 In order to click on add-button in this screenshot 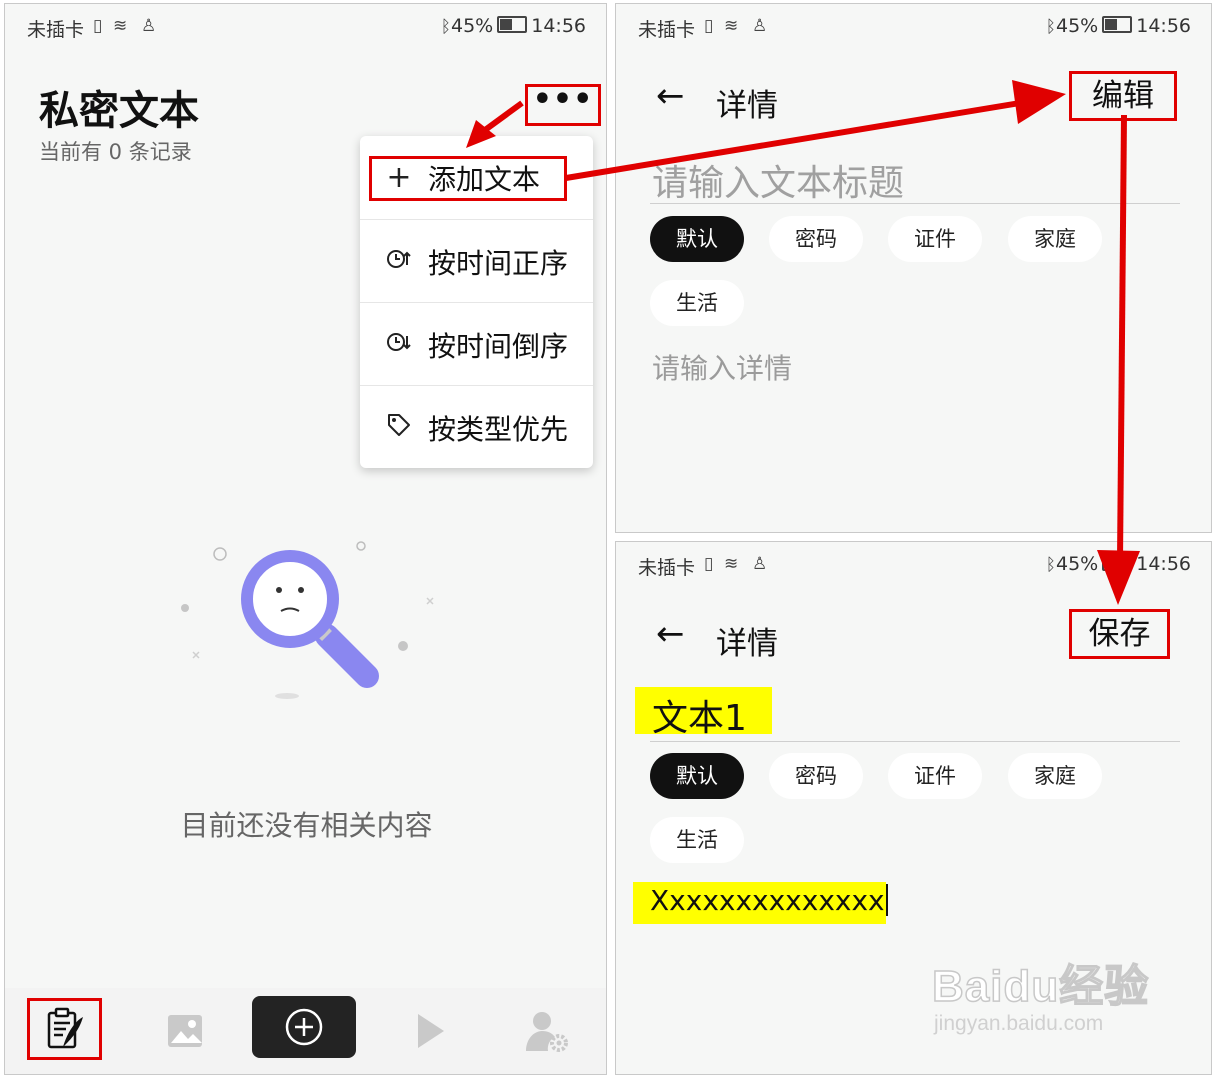, I will do `click(304, 1027)`.